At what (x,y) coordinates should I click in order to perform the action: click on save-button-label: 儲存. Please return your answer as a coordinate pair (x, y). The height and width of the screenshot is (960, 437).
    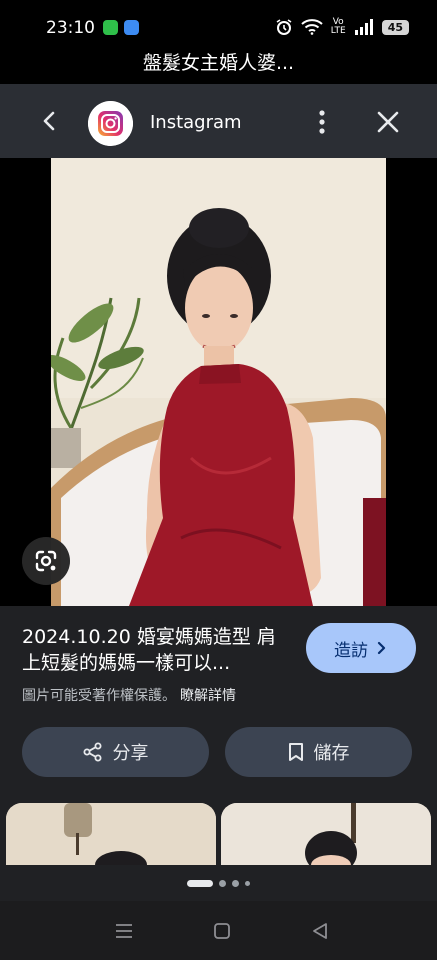
    Looking at the image, I should click on (331, 753).